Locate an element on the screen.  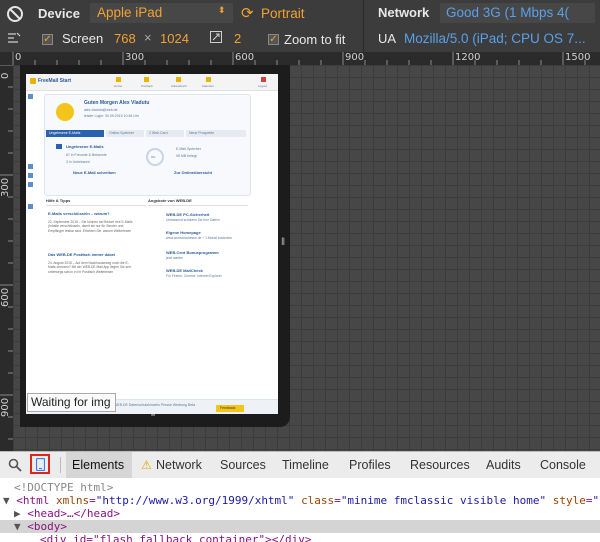
tab-elements: Elements is located at coordinates (98, 465).